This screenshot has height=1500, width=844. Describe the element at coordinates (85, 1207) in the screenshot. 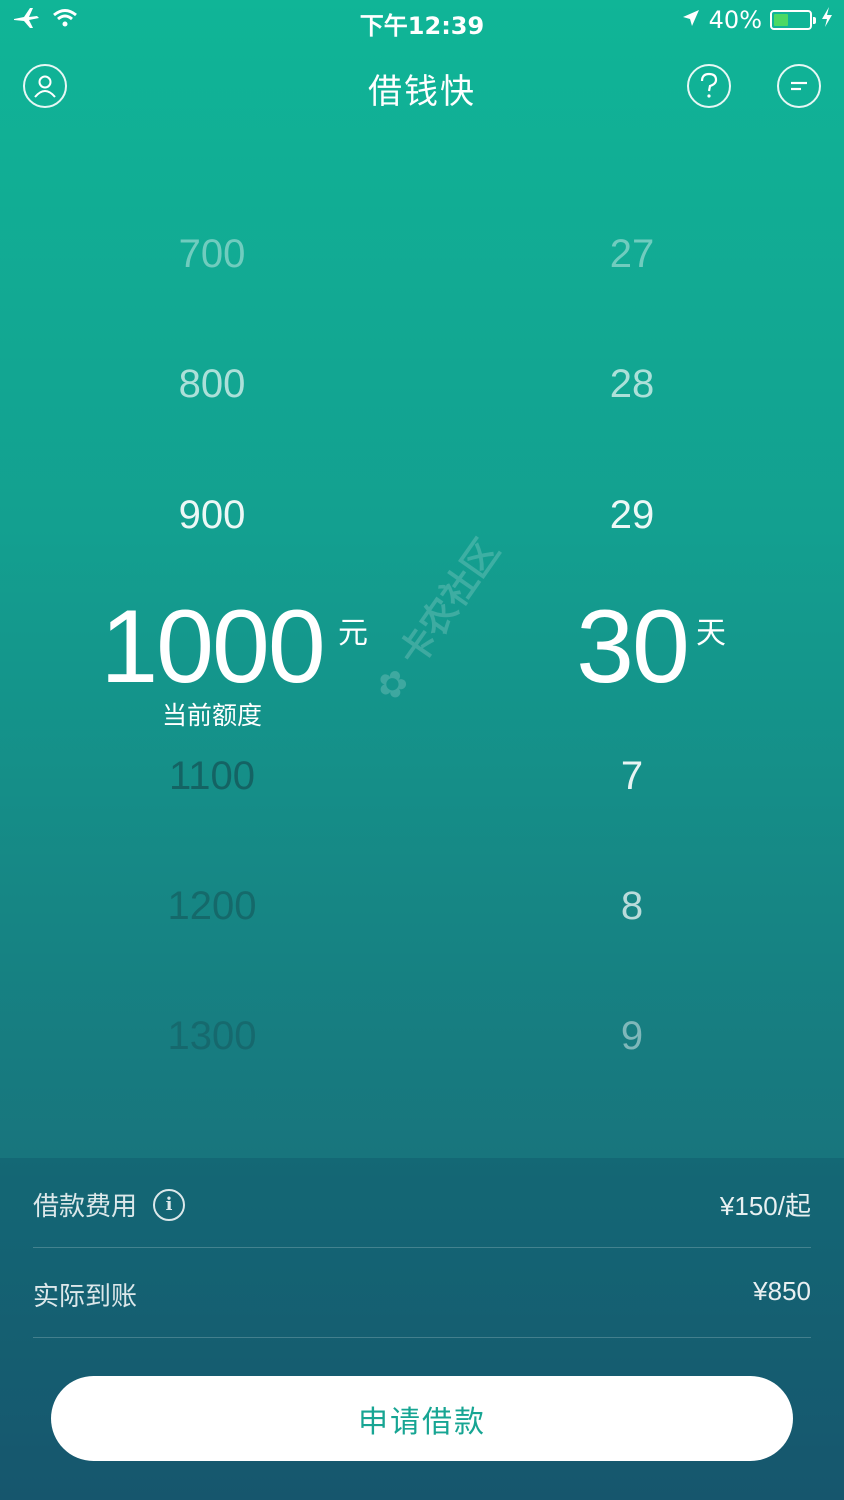

I see `fee-label: 借款费用` at that location.